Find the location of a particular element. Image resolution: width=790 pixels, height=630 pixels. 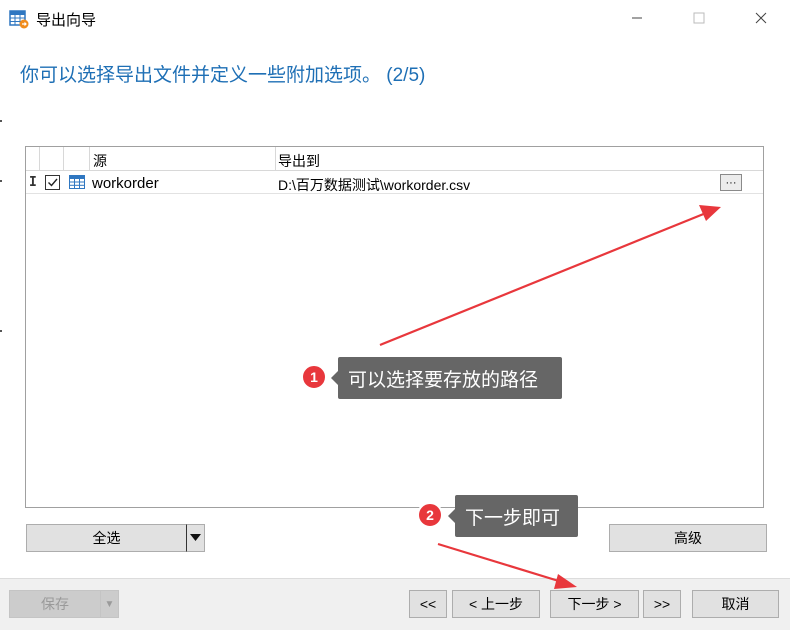

row-edit-indicator-icon: I is located at coordinates (33, 182).